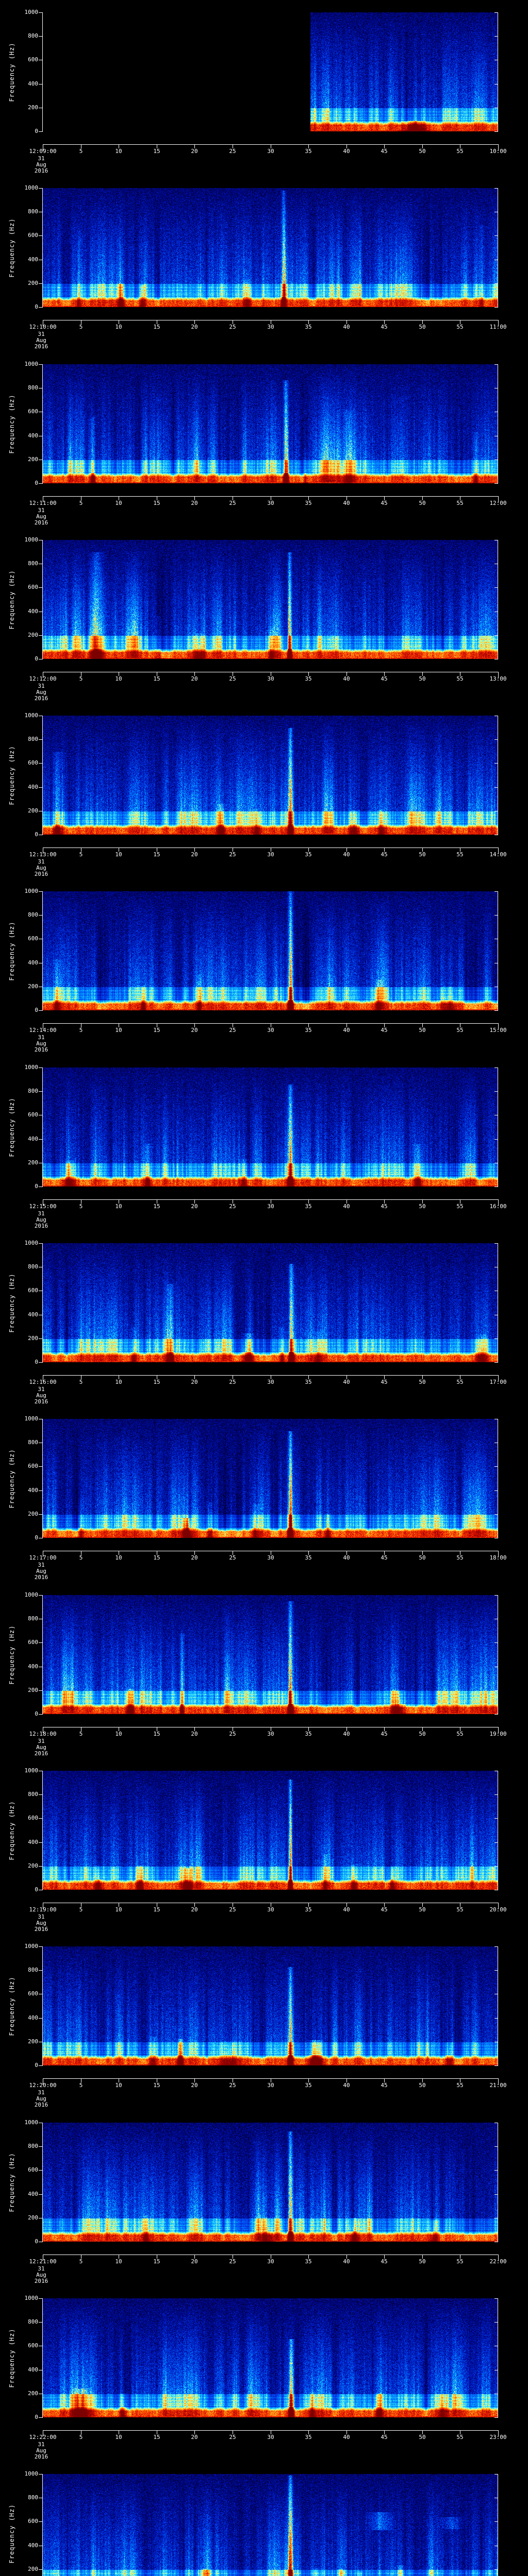 Image resolution: width=528 pixels, height=2576 pixels. I want to click on x-axis-start-time-label: 12:22:00, so click(43, 2437).